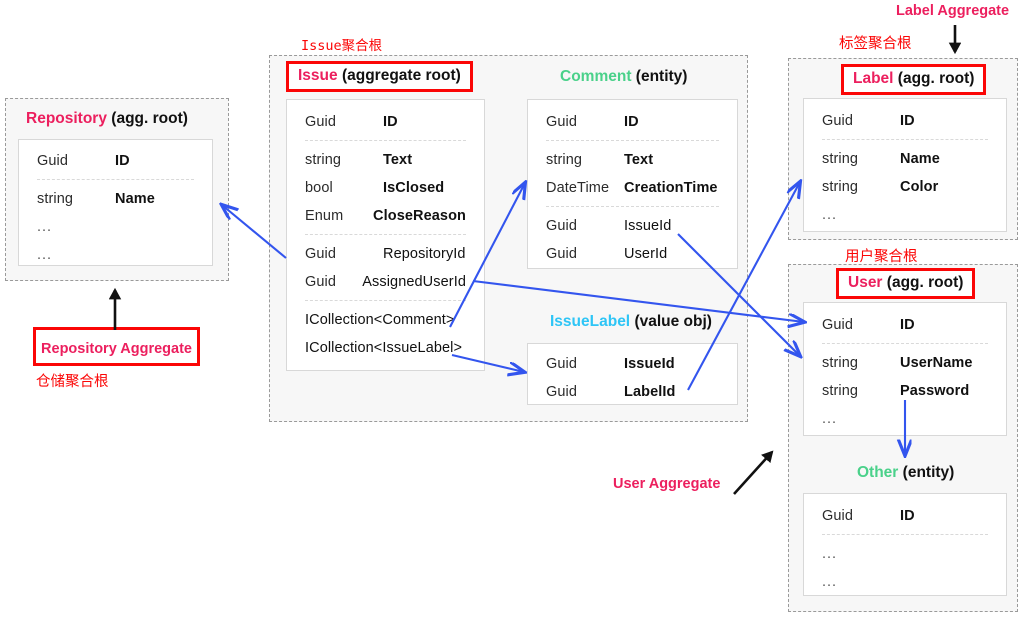 The image size is (1024, 619). I want to click on table-row: Guid RepositoryId, so click(385, 254).